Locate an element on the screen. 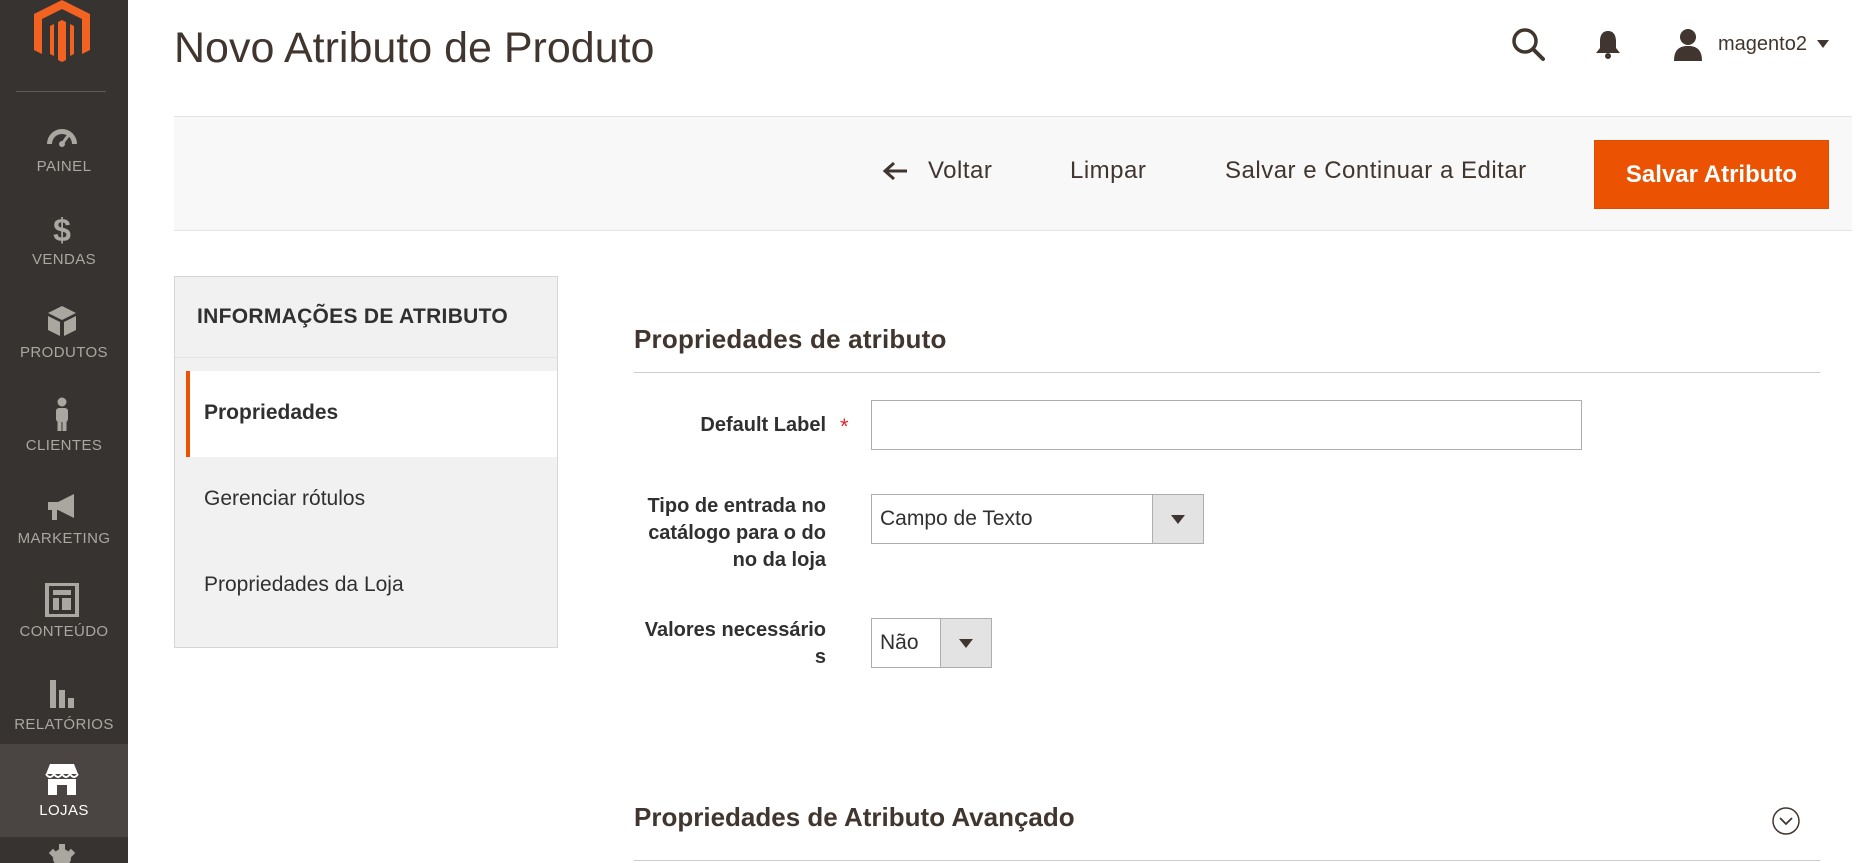 The height and width of the screenshot is (863, 1869). megaphone-icon is located at coordinates (61, 507).